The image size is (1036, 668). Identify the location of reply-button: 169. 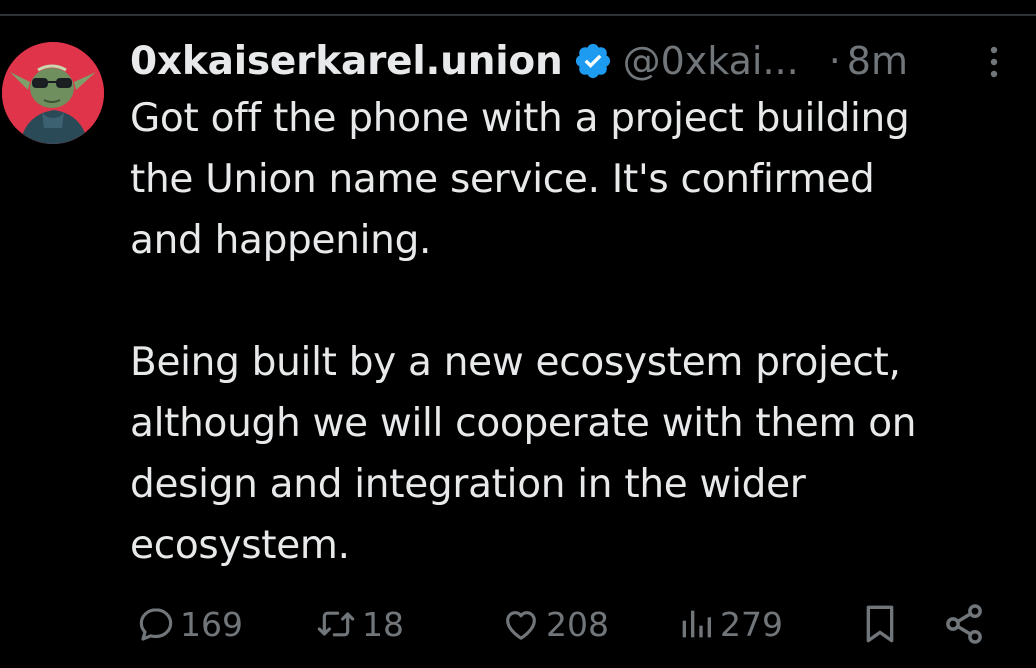
(189, 624).